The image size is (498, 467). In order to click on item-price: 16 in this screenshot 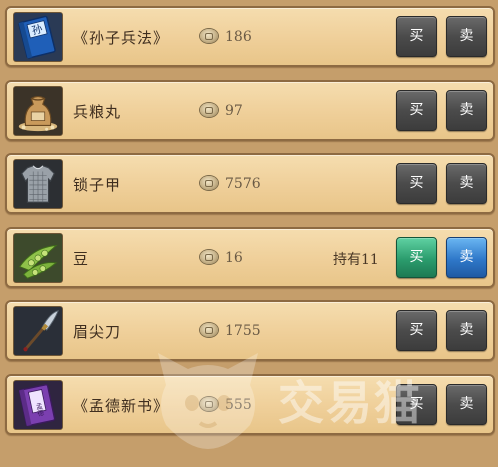, I will do `click(234, 258)`.